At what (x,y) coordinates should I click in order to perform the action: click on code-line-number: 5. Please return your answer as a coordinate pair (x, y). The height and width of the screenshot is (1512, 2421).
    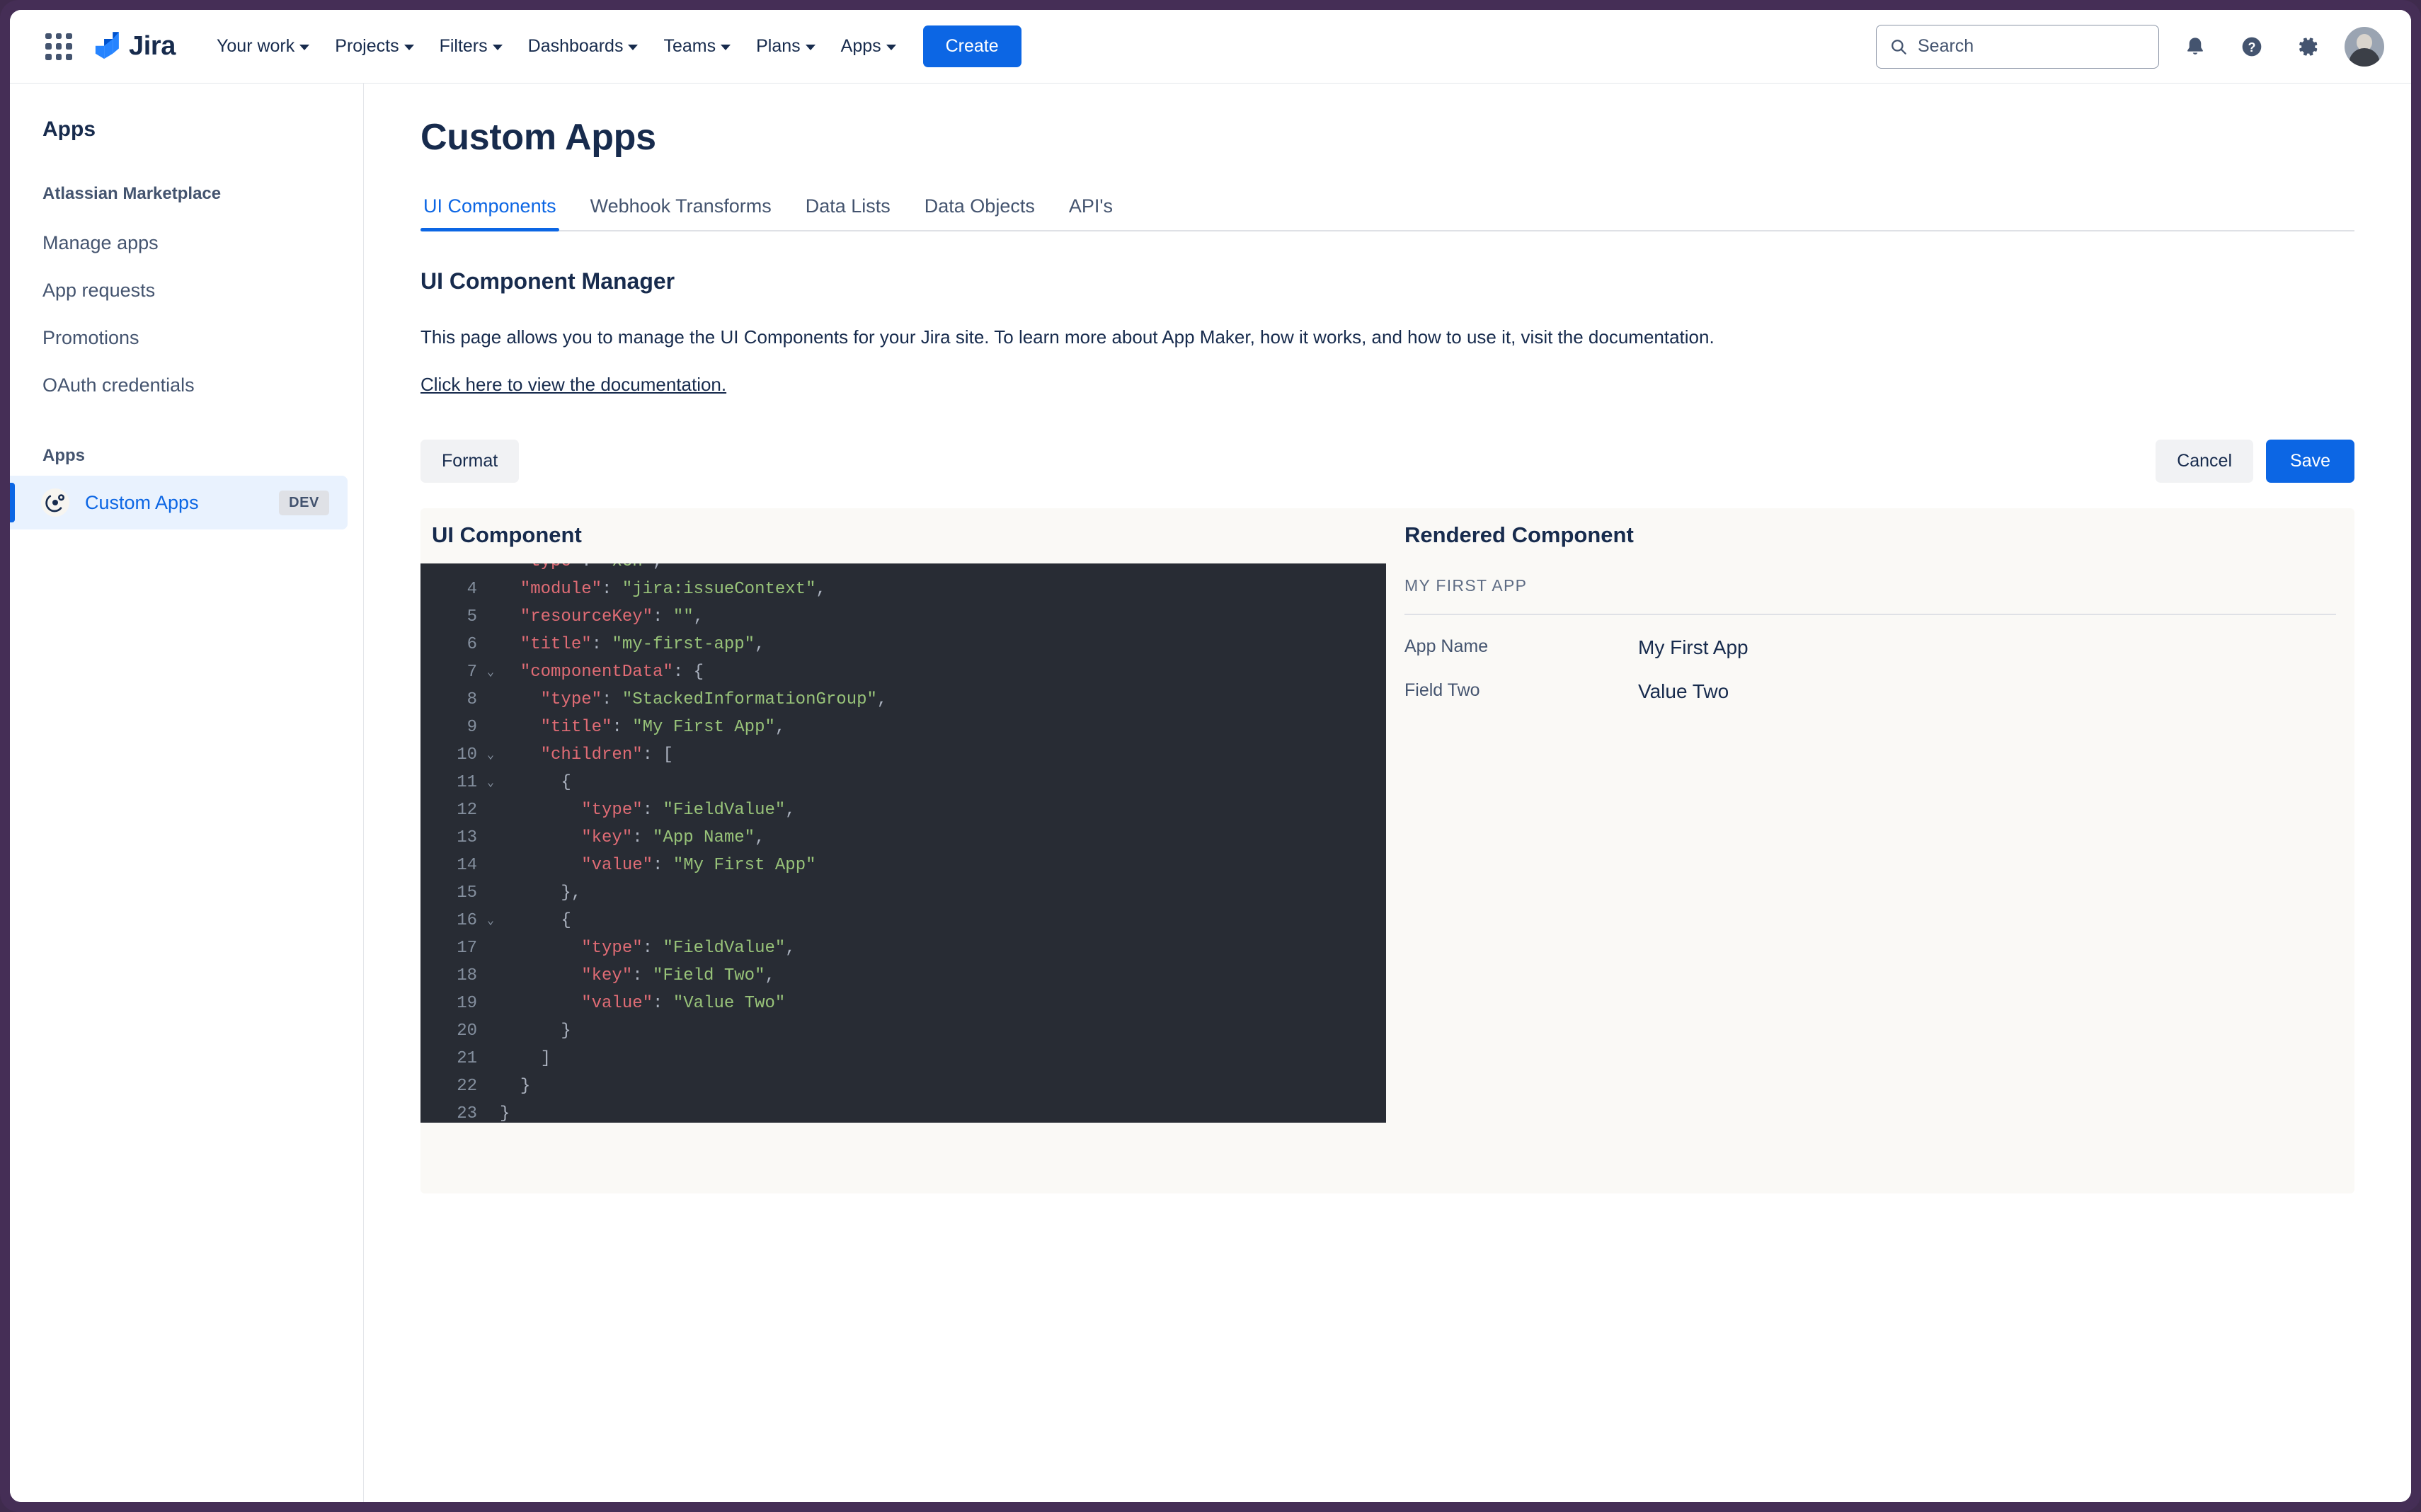
    Looking at the image, I should click on (472, 617).